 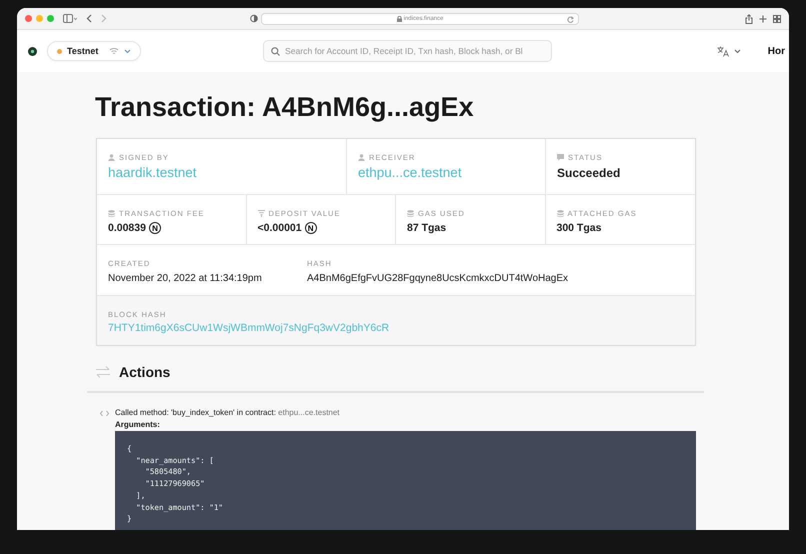 What do you see at coordinates (560, 157) in the screenshot?
I see `speech-bubble-icon` at bounding box center [560, 157].